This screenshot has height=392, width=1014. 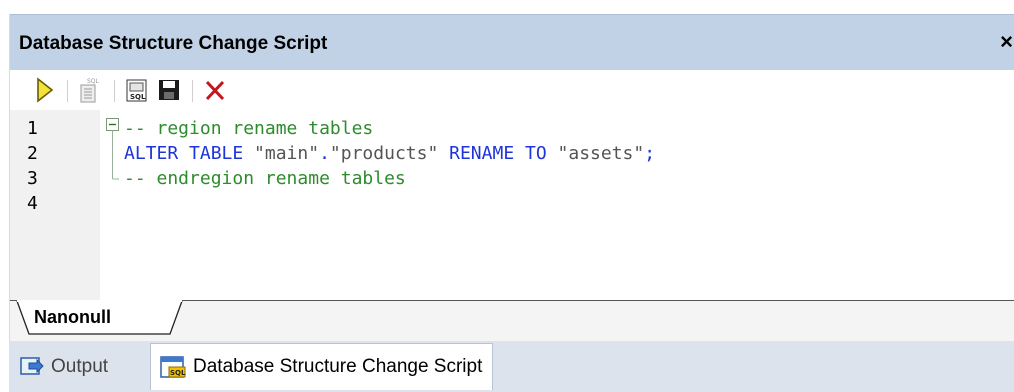 I want to click on line-number: 2, so click(x=32, y=153).